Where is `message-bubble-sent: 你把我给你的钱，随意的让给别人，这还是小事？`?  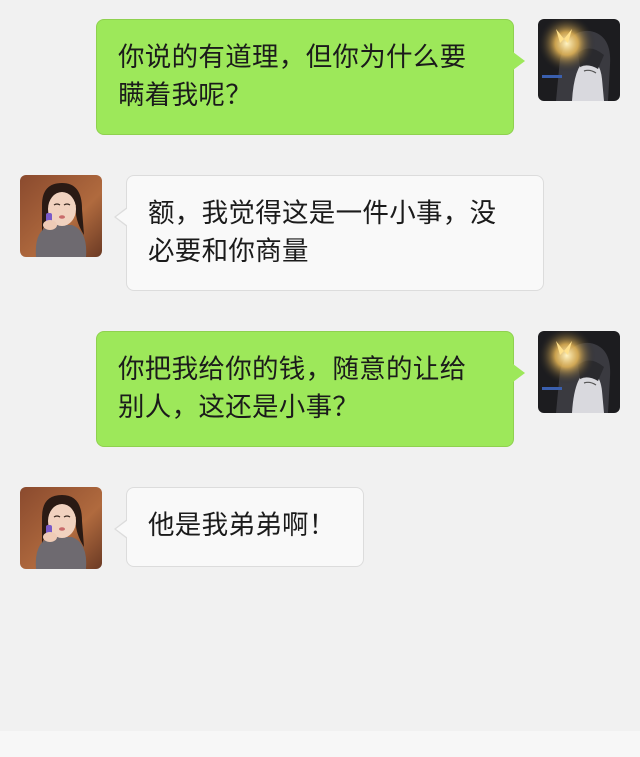 message-bubble-sent: 你把我给你的钱，随意的让给别人，这还是小事？ is located at coordinates (310, 389).